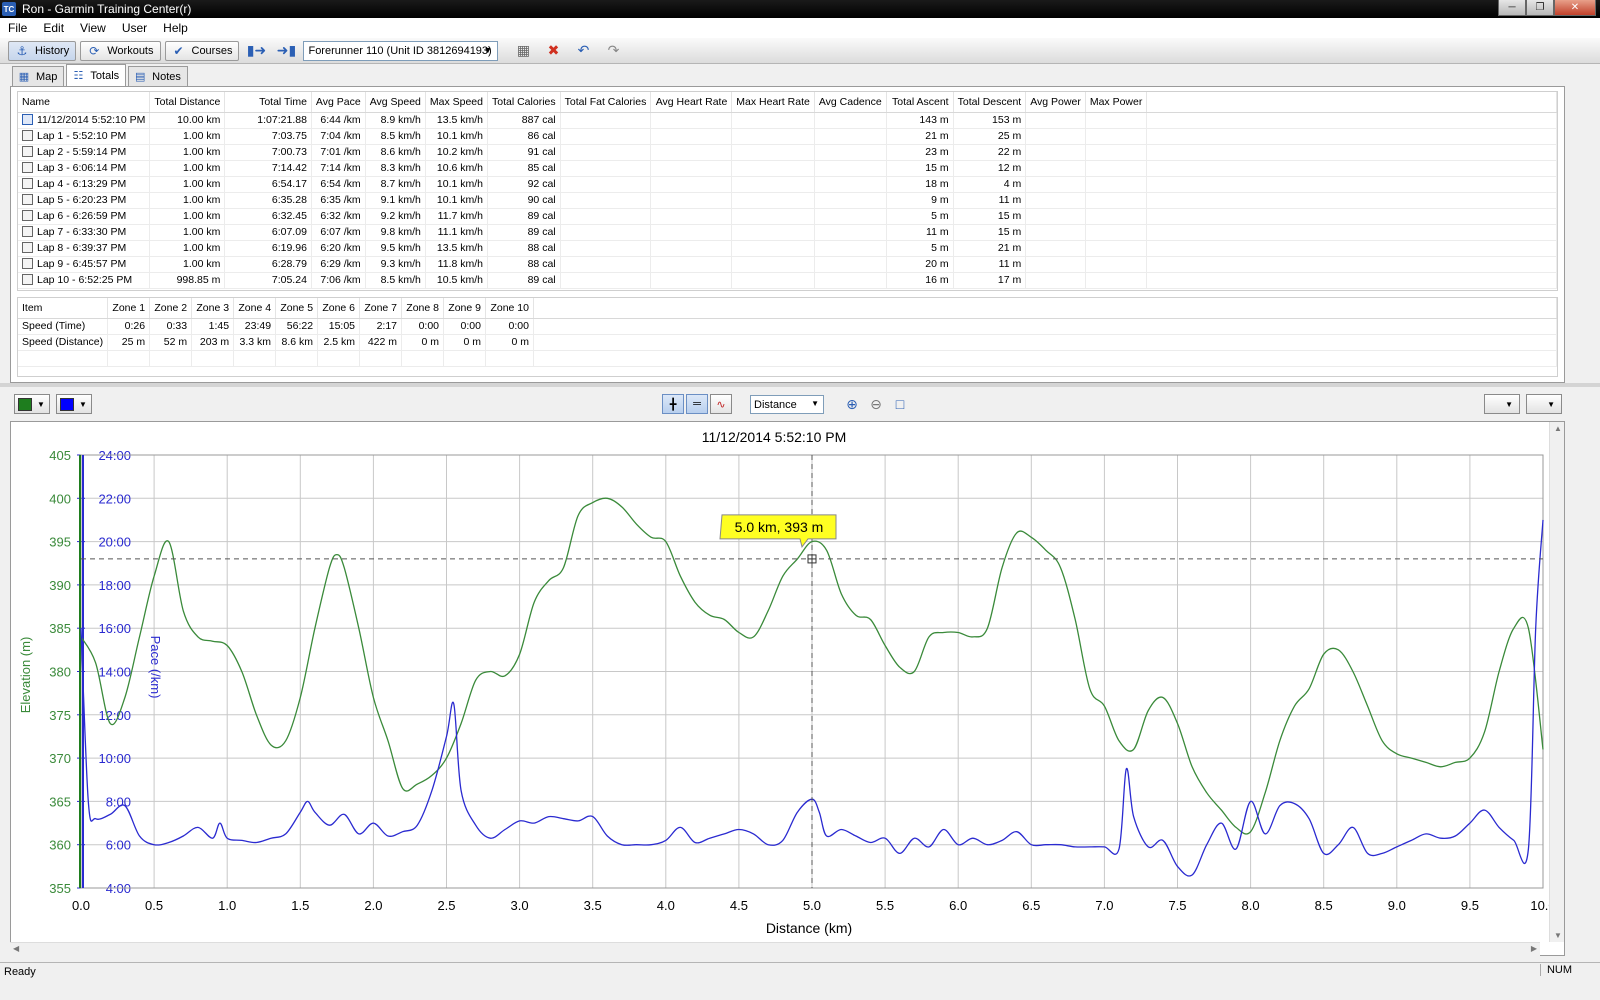  Describe the element at coordinates (213, 342) in the screenshot. I see `table-cell: 203 m` at that location.